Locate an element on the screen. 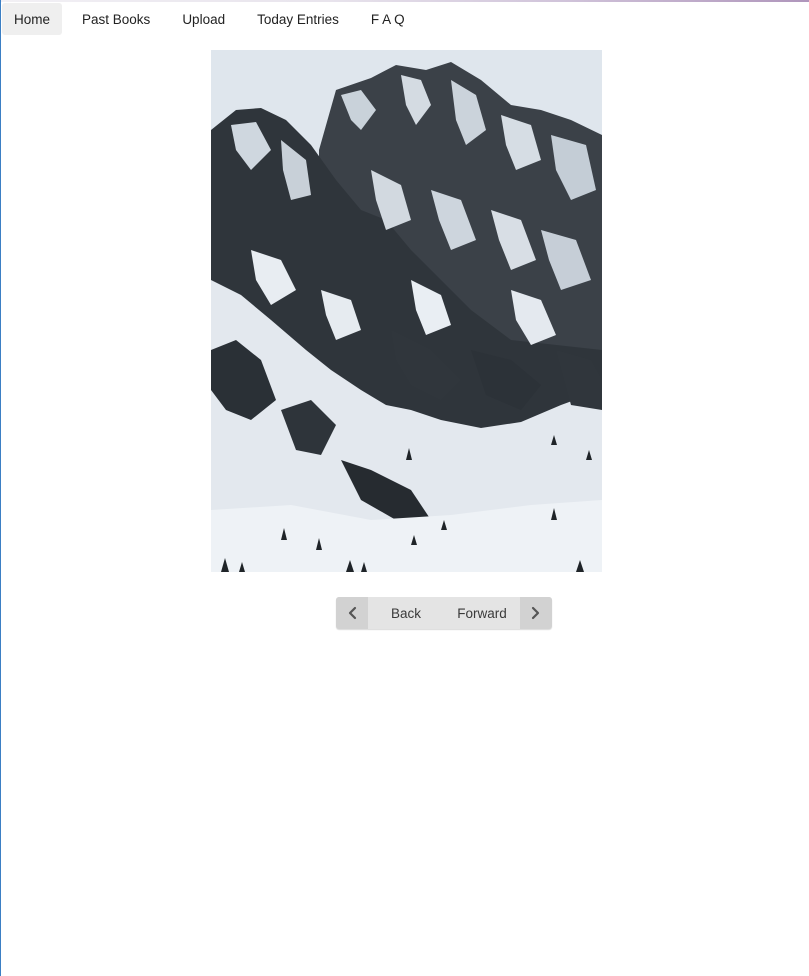 The width and height of the screenshot is (809, 976). forward-button: Forward is located at coordinates (482, 613).